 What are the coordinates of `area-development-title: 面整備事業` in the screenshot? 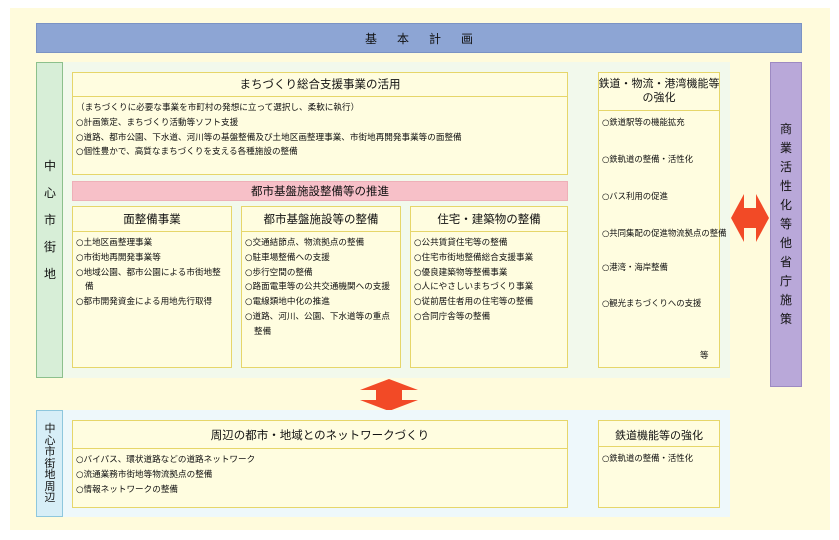 It's located at (152, 219).